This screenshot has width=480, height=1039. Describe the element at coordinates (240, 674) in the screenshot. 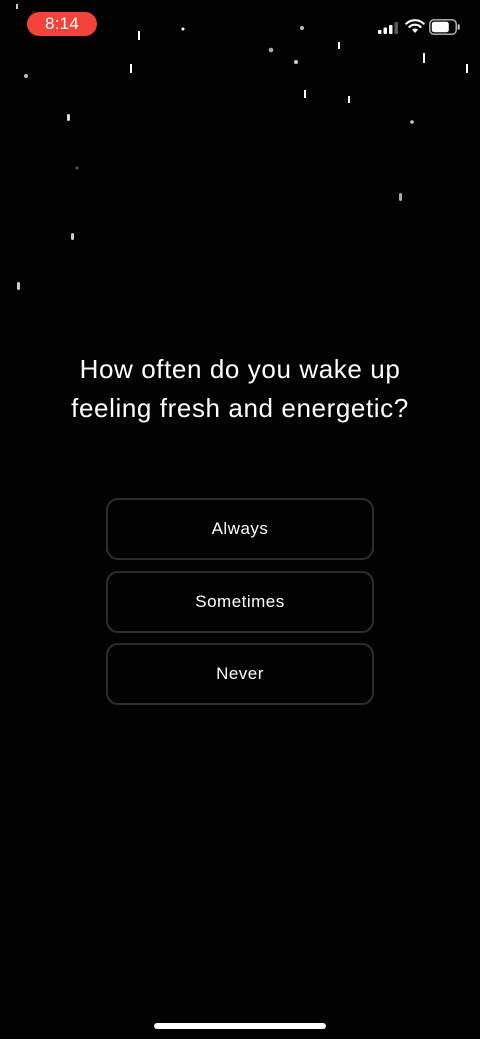

I see `option-never-button: Never` at that location.